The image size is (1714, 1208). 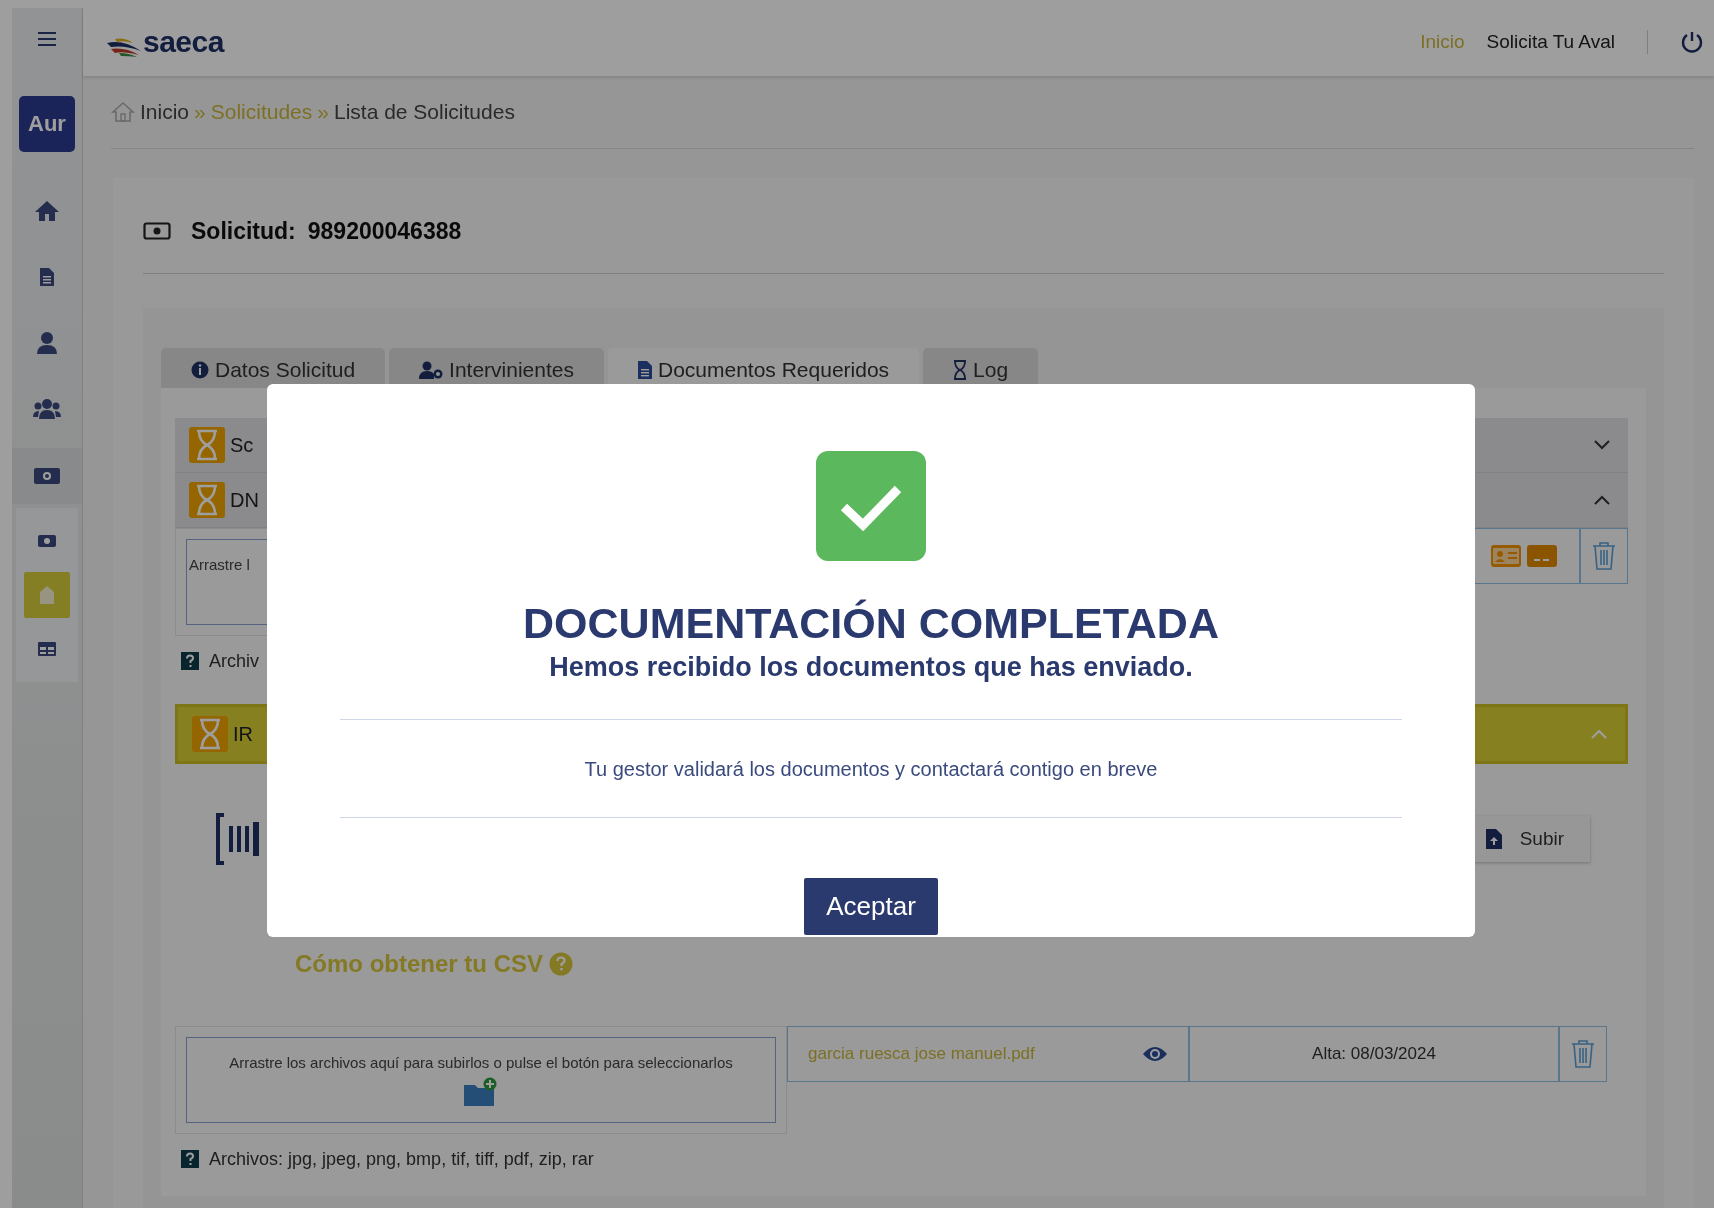 I want to click on file-types-note: Archiv, so click(x=234, y=661).